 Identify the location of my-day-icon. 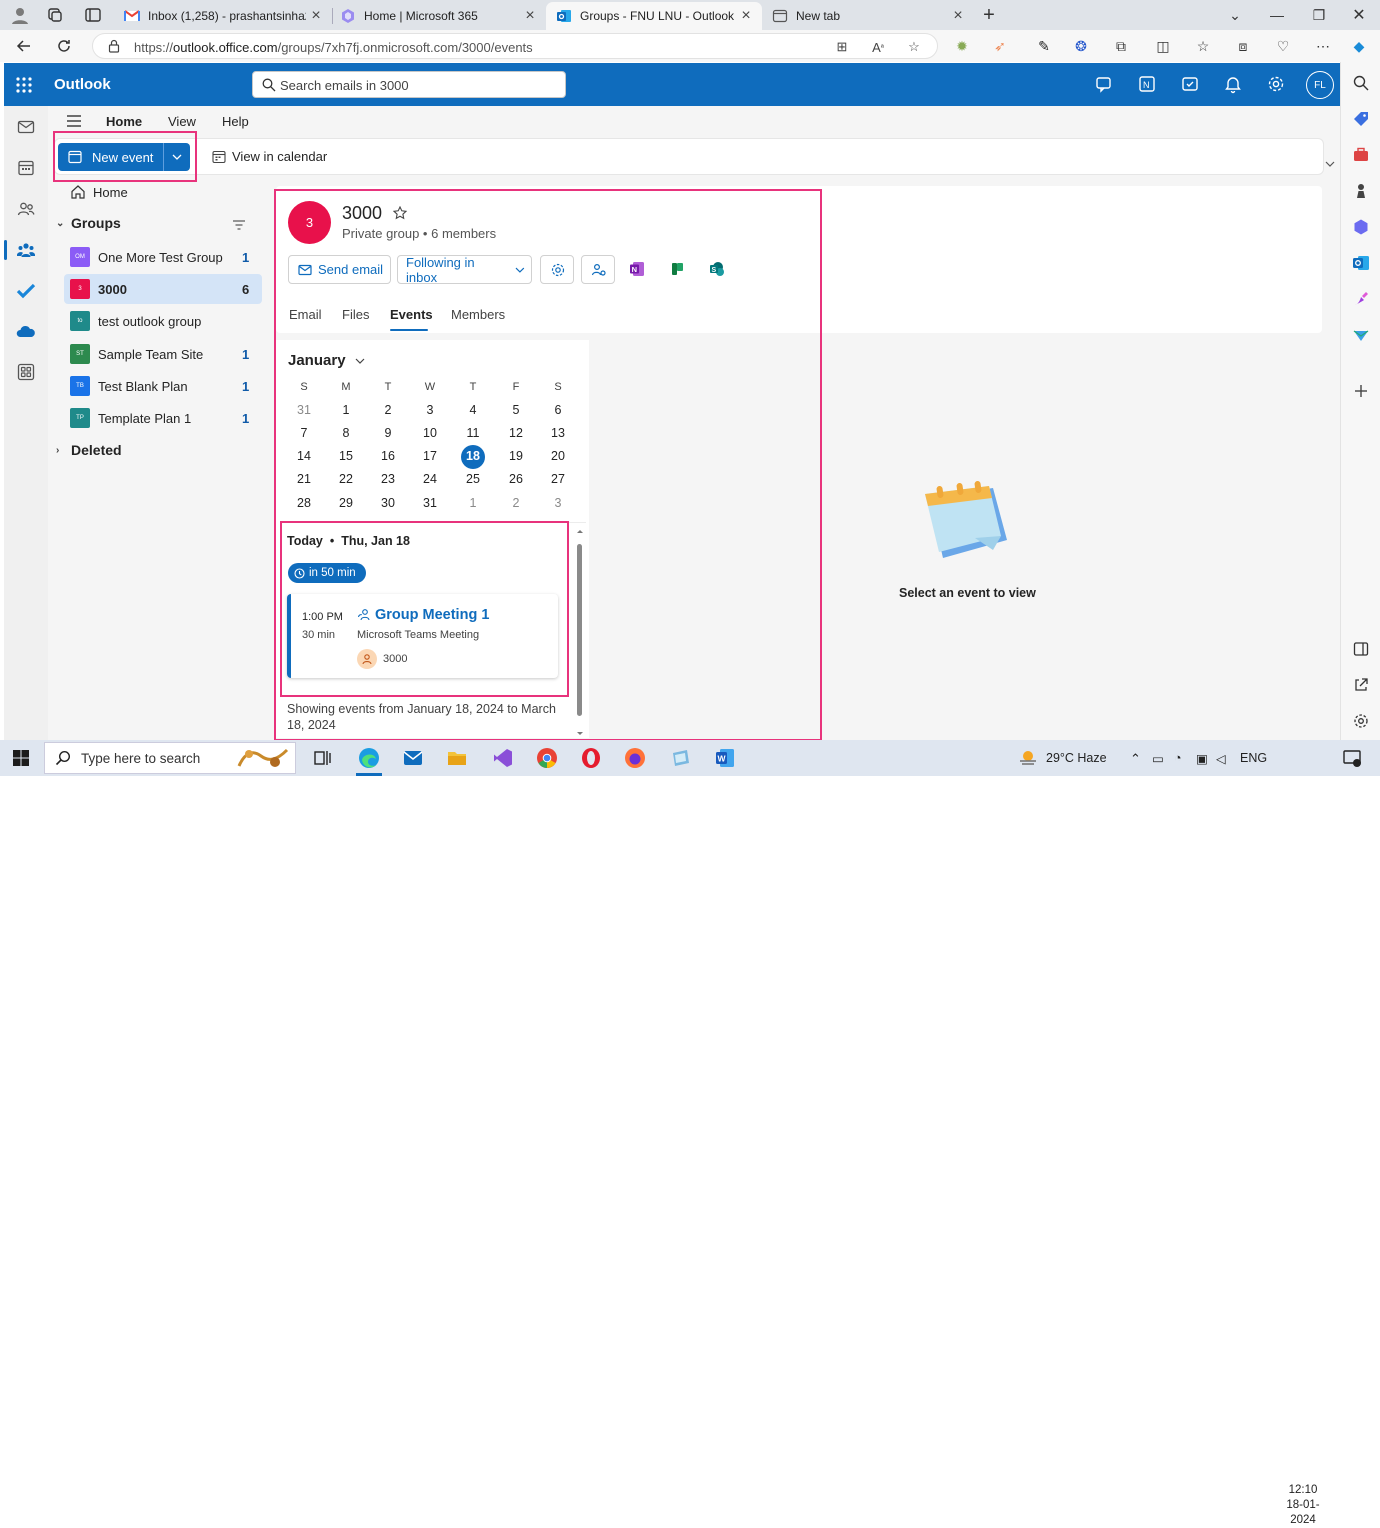
(1190, 84).